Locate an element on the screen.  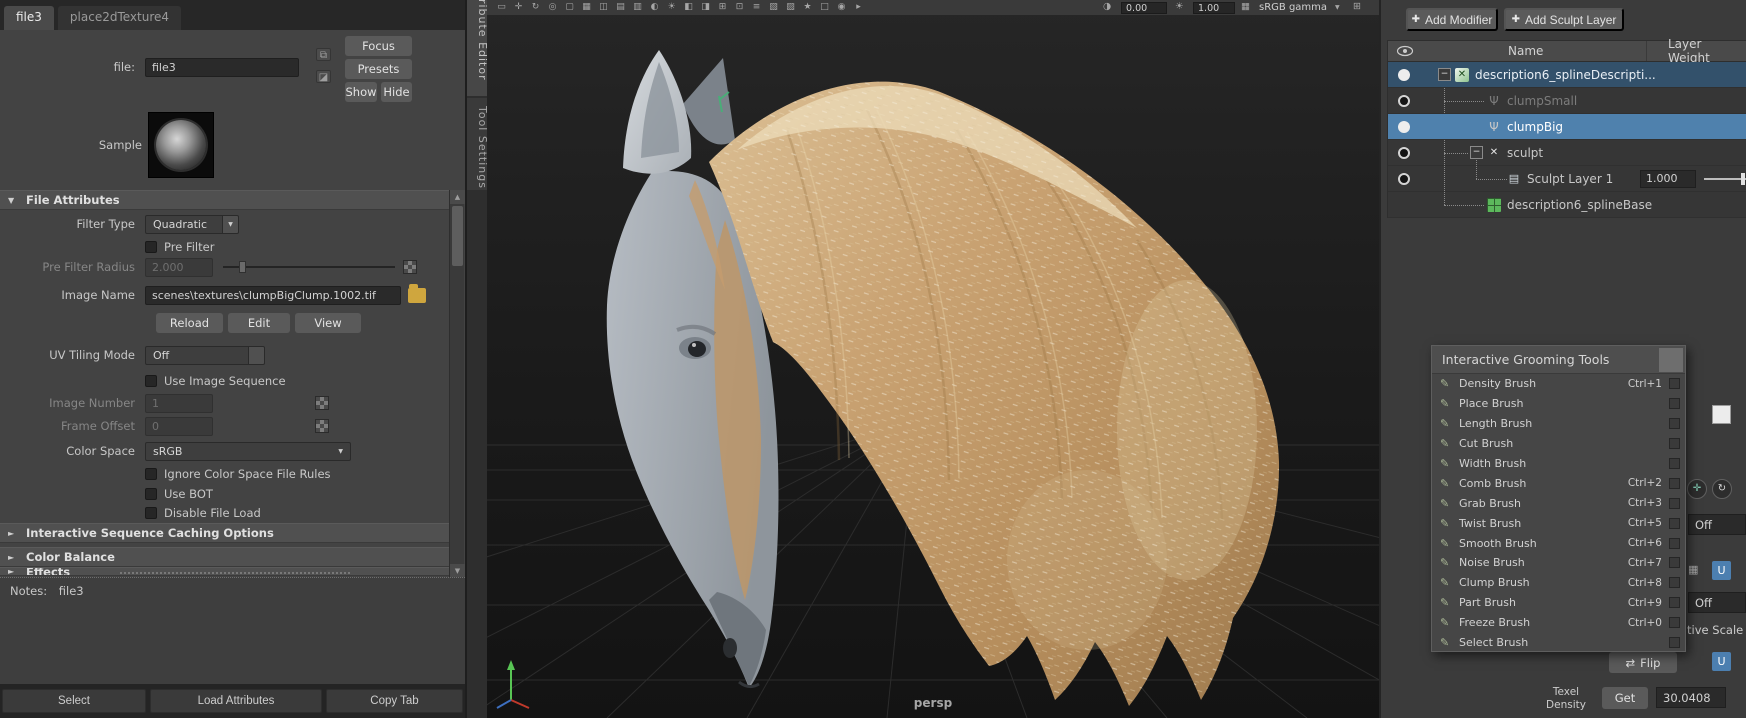
grooming-tool-item: ✎ Twist Brush Ctrl+5 is located at coordinates (1558, 523).